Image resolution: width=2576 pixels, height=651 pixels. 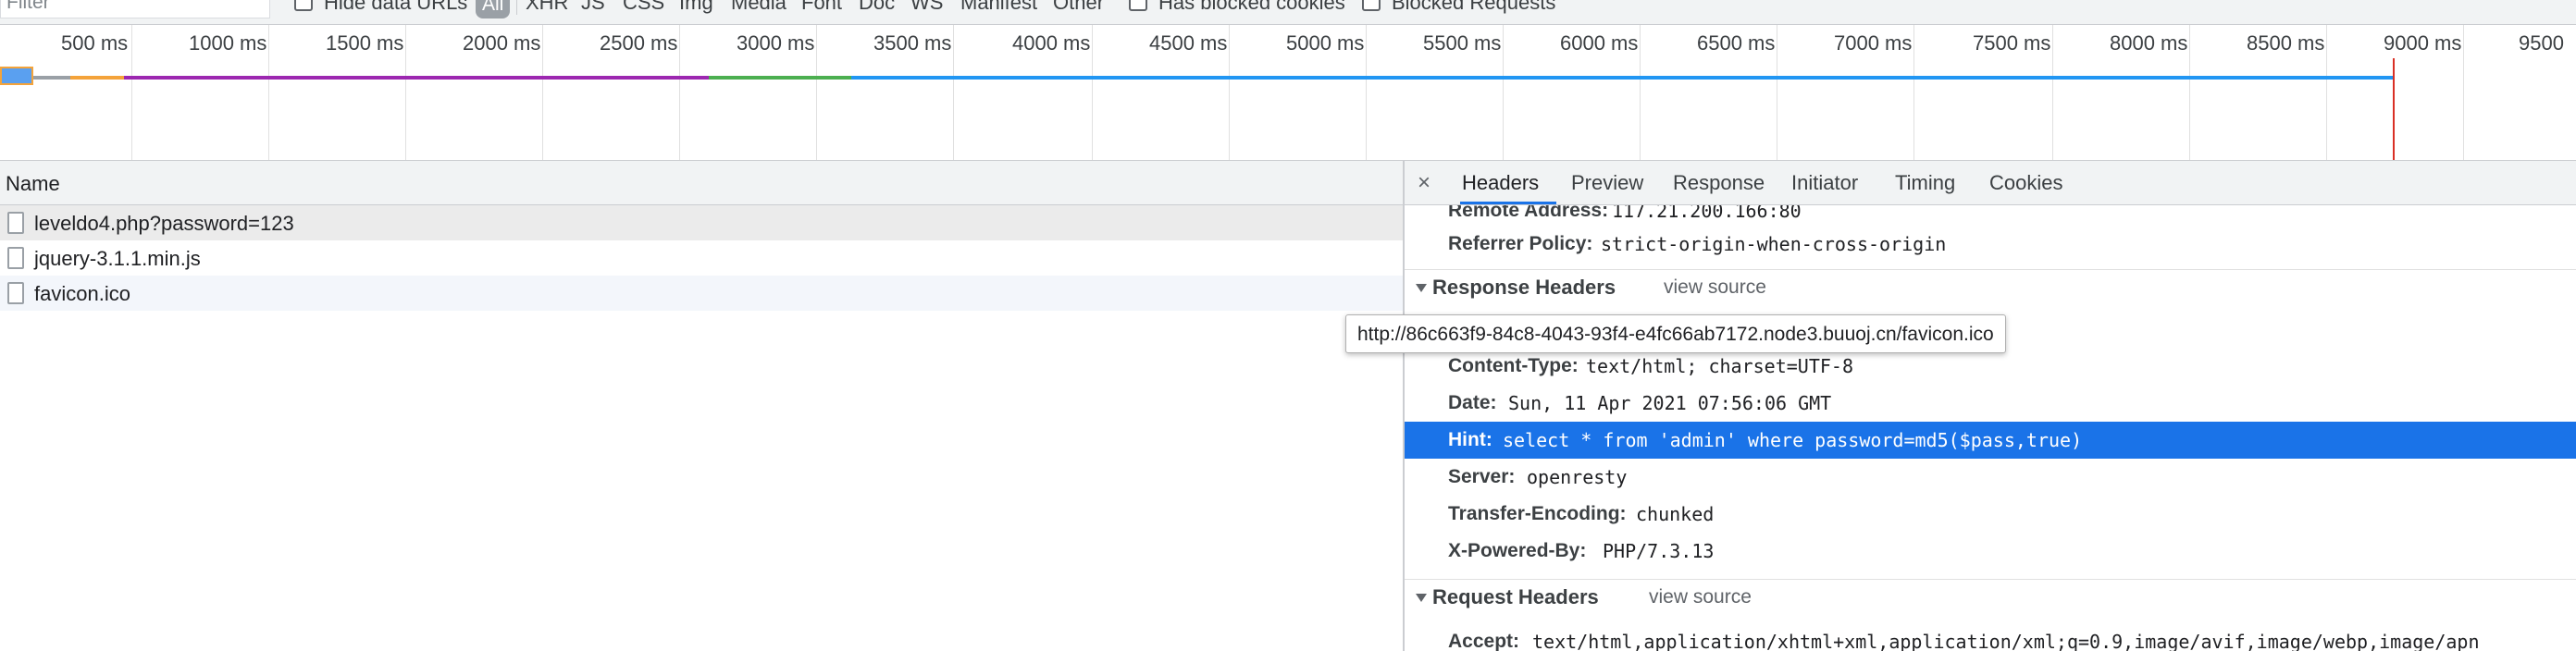 I want to click on blocked-requests-checkbox, so click(x=1371, y=5).